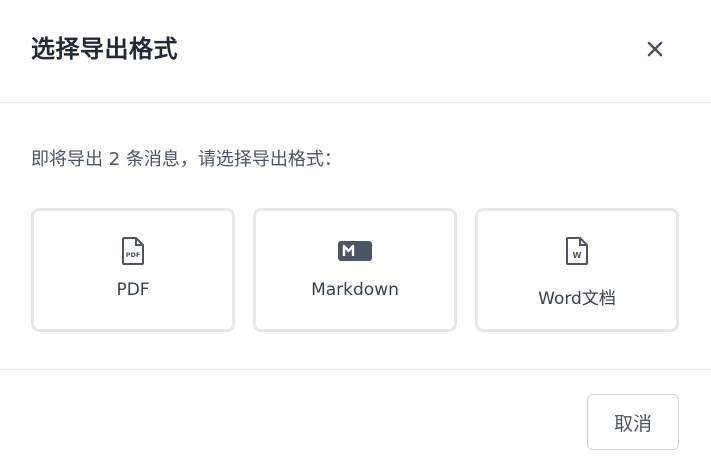  I want to click on dialog-title: 选择导出格式, so click(104, 49).